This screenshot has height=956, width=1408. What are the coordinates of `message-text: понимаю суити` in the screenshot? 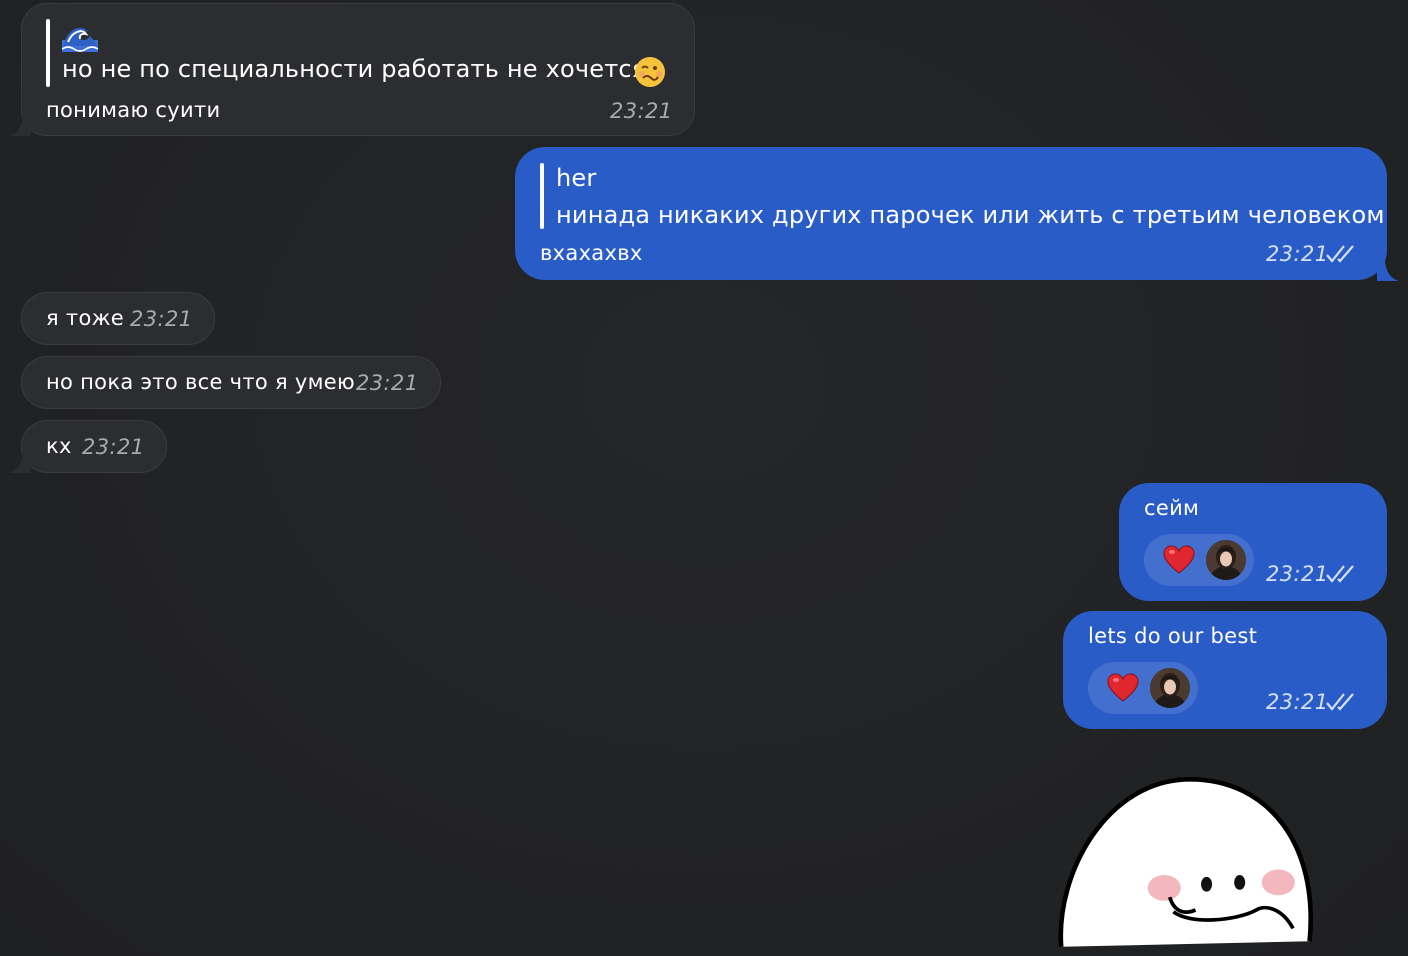 It's located at (133, 110).